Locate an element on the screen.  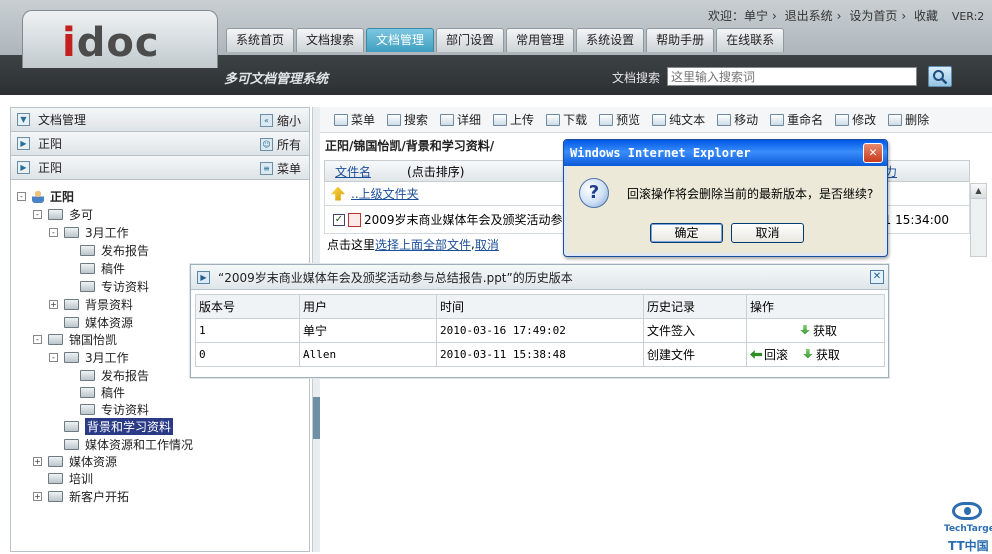
toolbar-details: 详细 is located at coordinates (460, 119).